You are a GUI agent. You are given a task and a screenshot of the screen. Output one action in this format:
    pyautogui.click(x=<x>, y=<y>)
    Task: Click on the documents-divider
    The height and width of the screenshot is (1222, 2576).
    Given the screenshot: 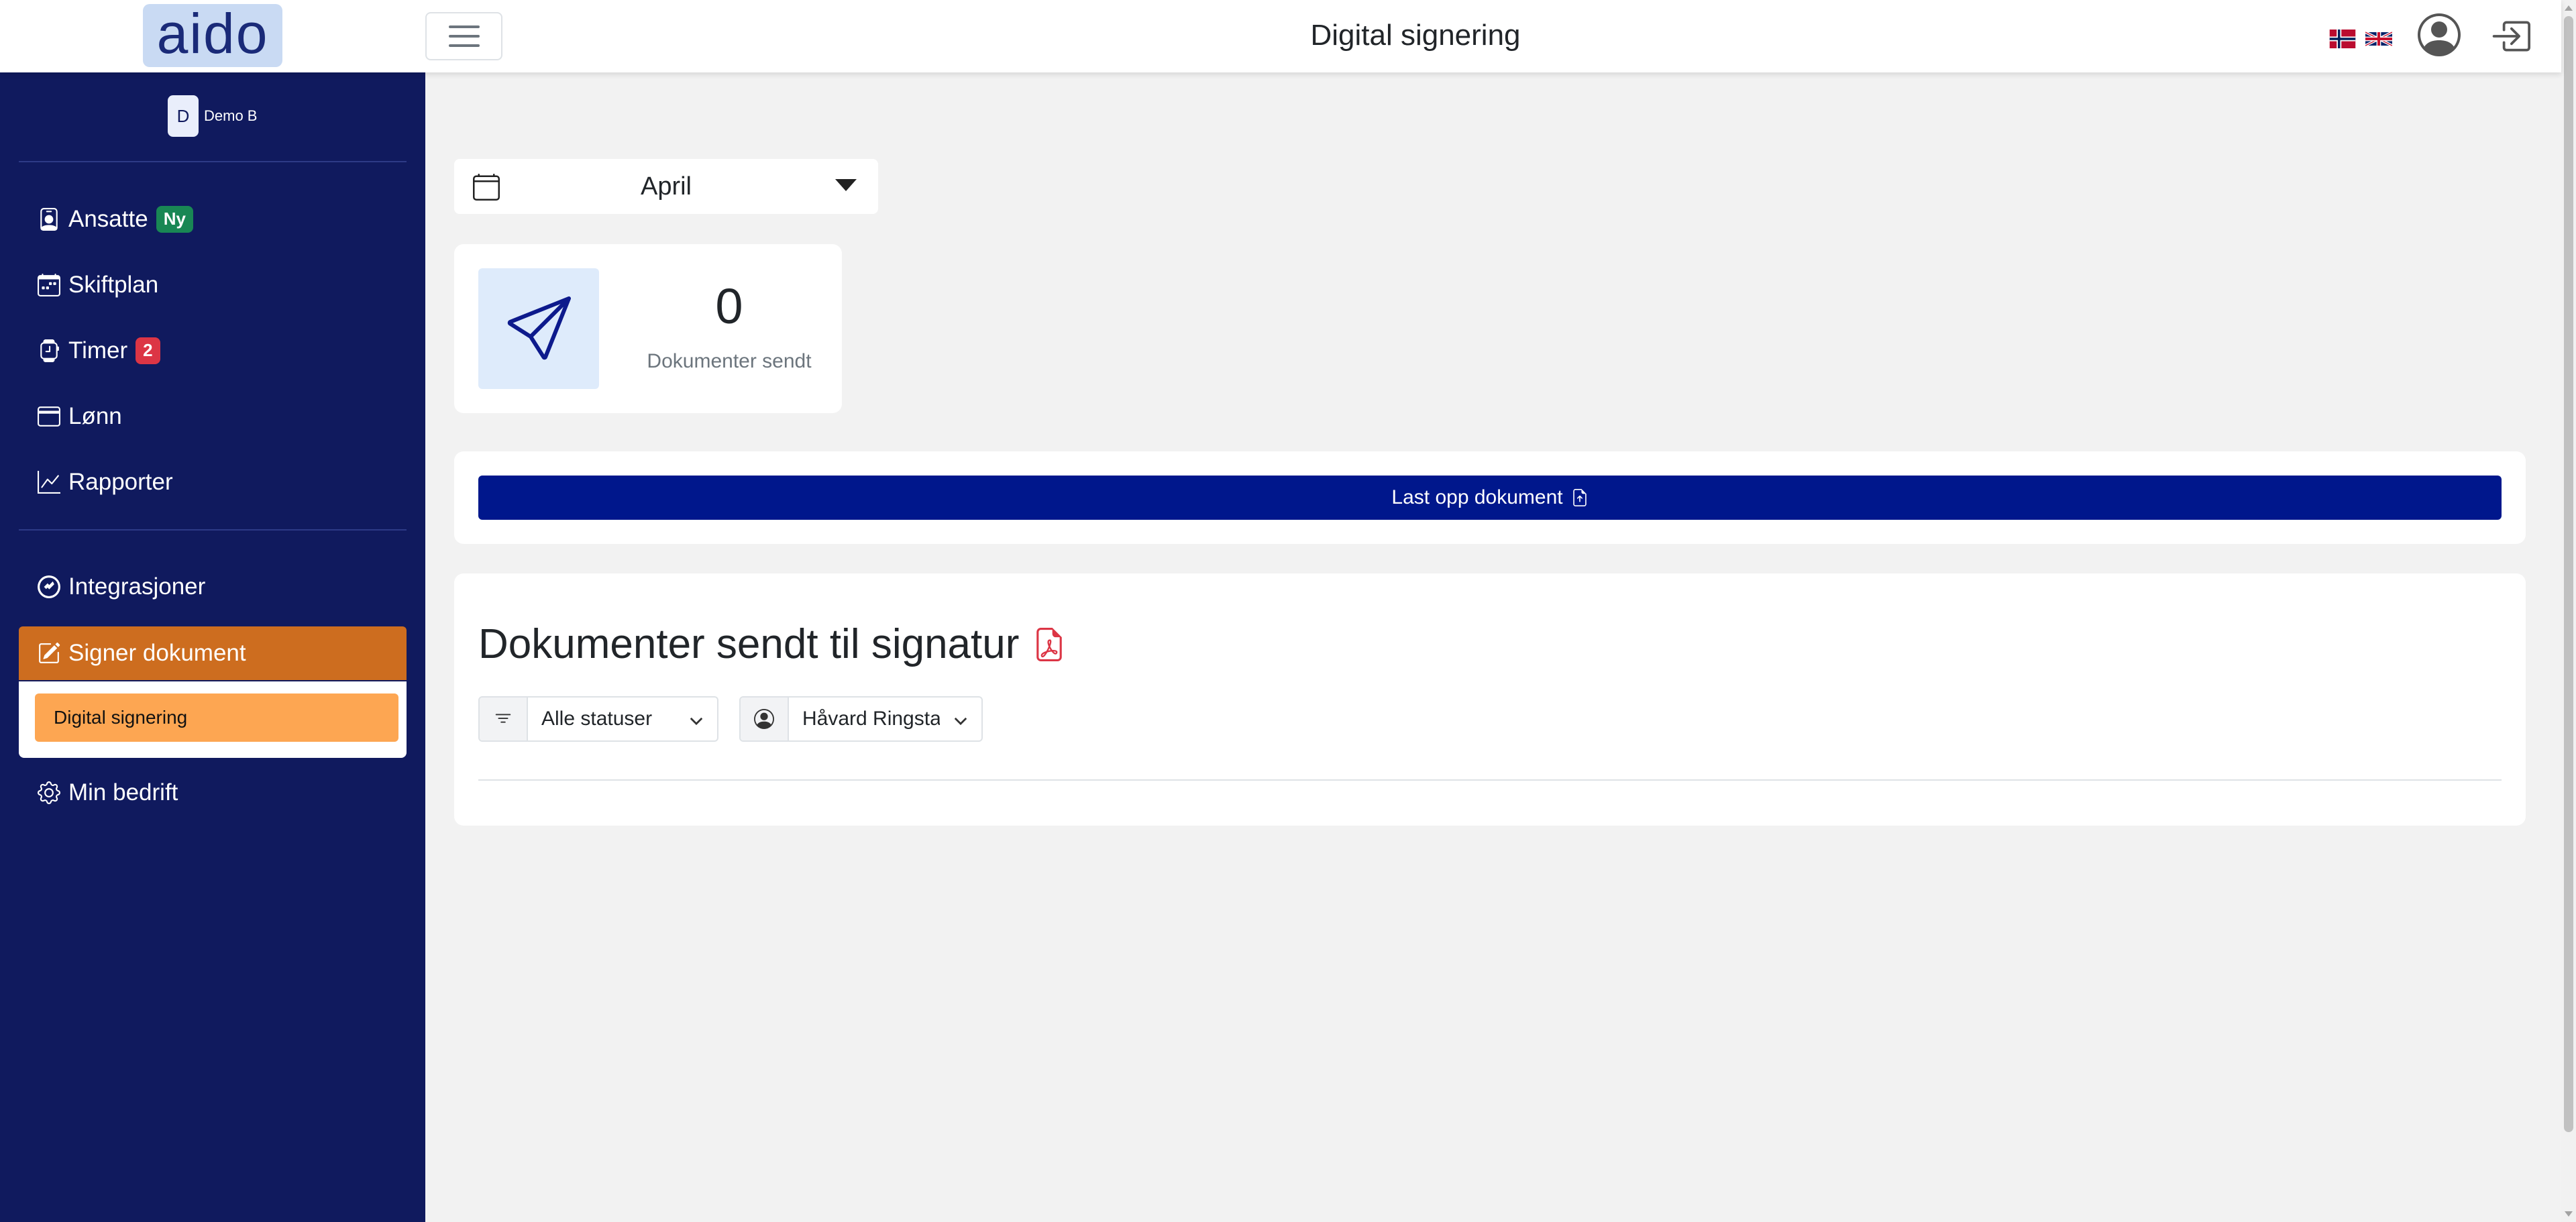 What is the action you would take?
    pyautogui.click(x=1490, y=780)
    